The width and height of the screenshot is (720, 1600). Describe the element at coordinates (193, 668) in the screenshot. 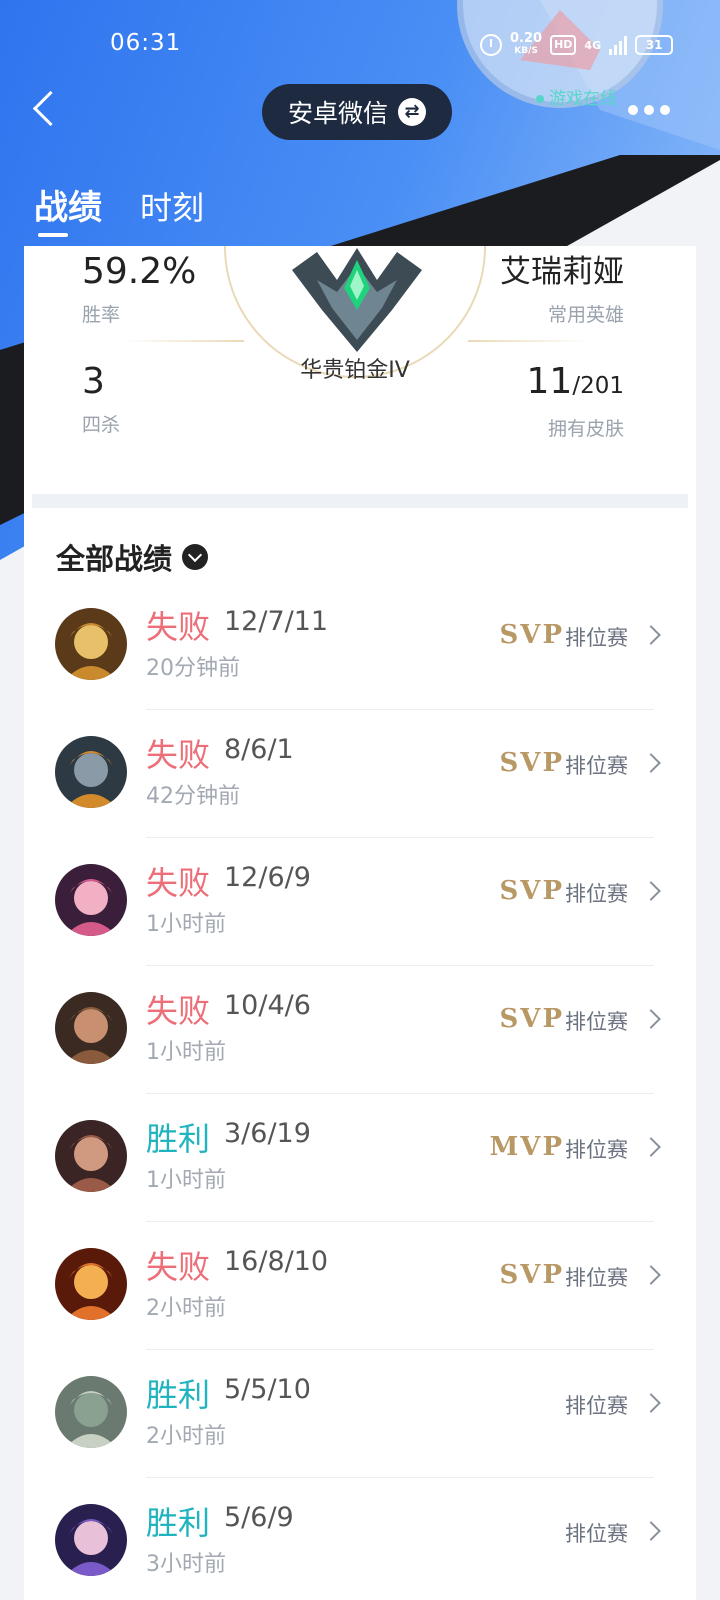

I see `match-time: 20分钟前` at that location.